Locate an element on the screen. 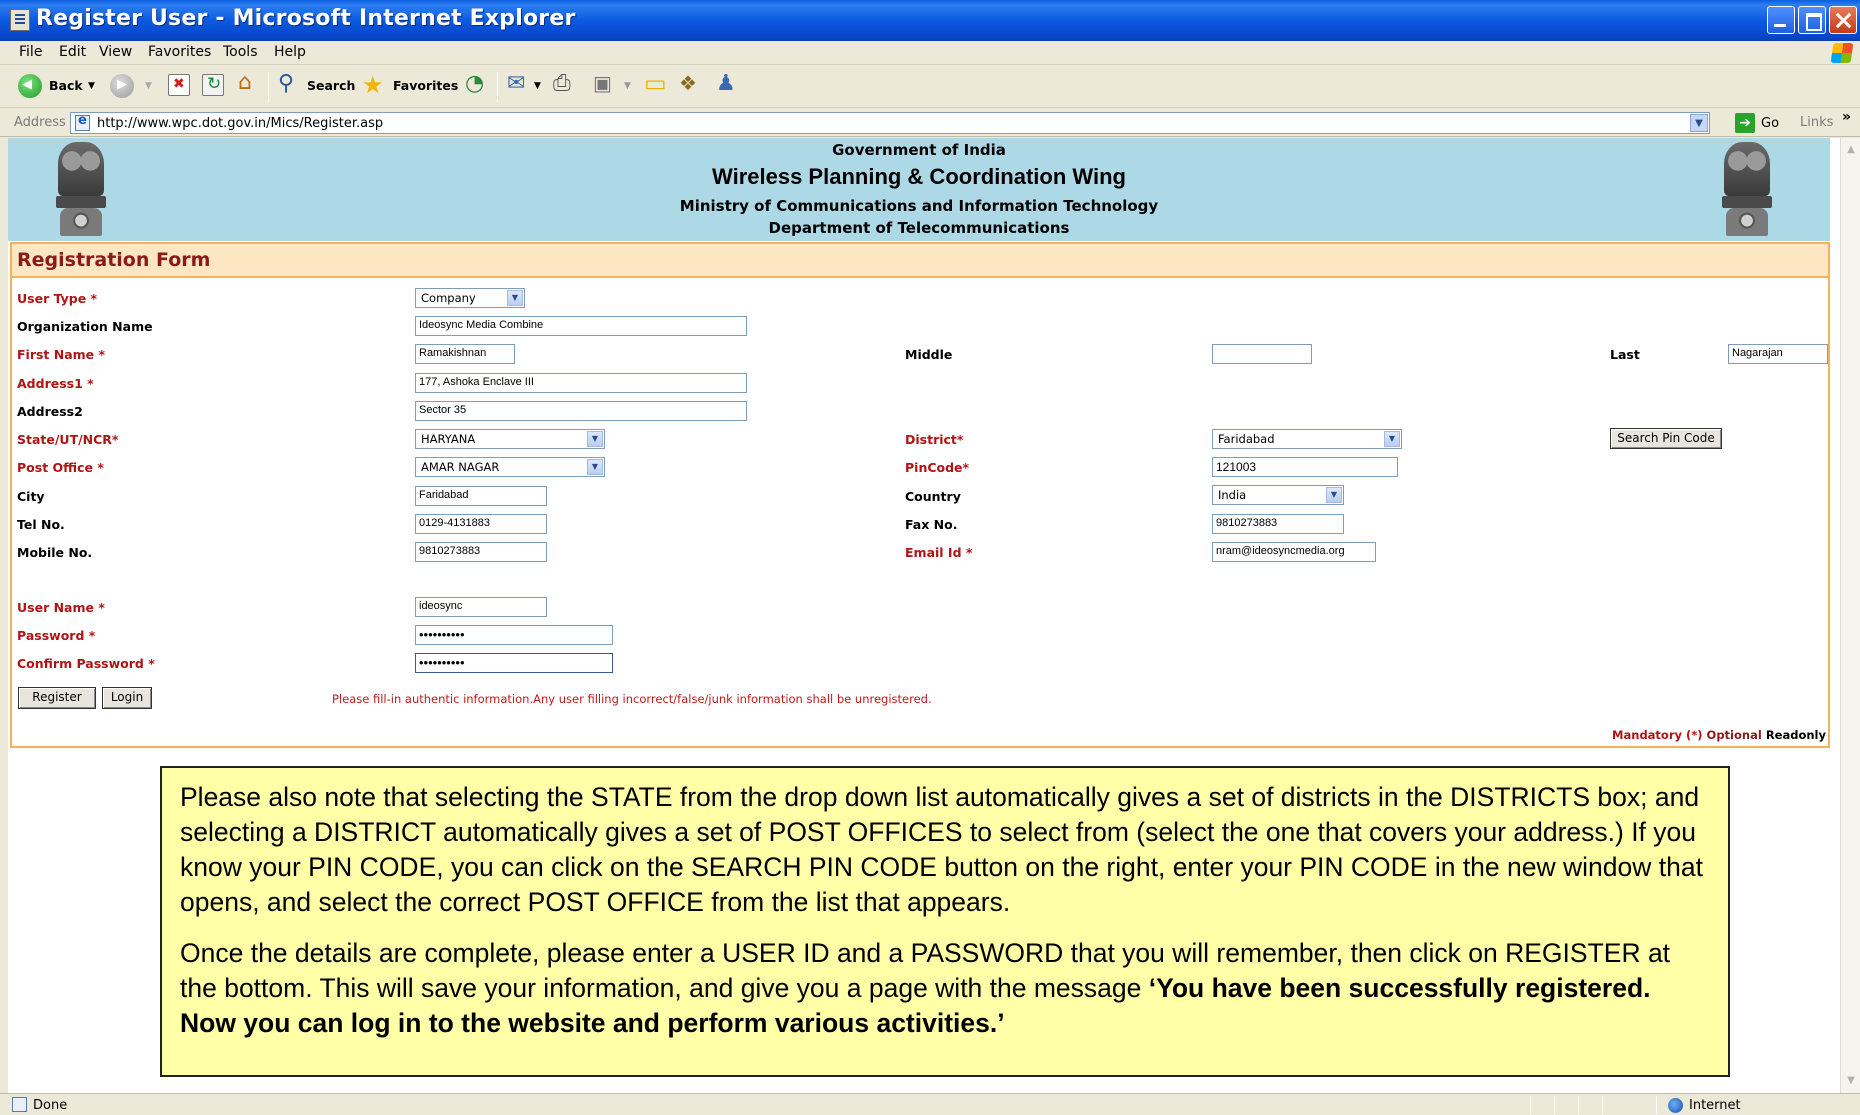  notes-icon is located at coordinates (657, 84).